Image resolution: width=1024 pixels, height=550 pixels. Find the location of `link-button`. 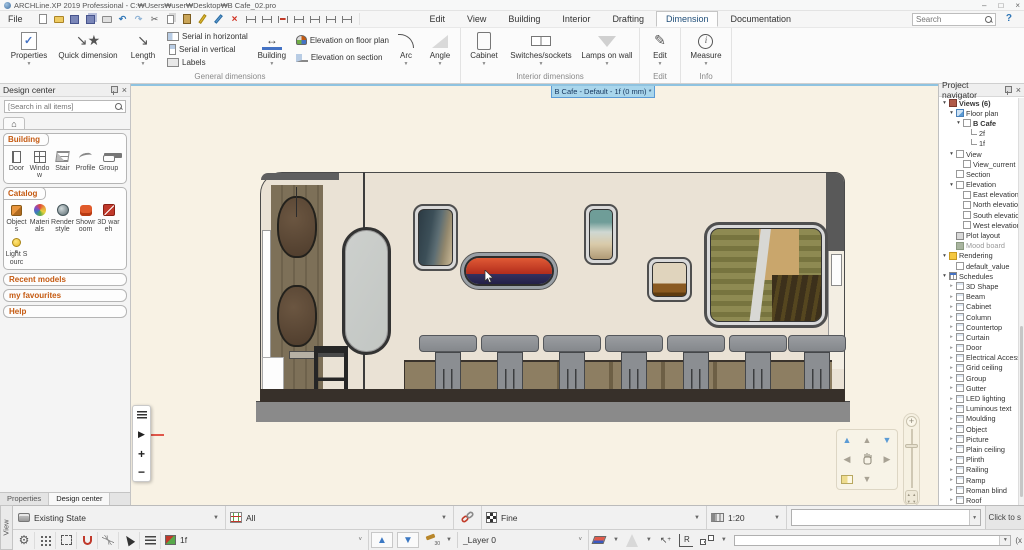

link-button is located at coordinates (468, 517).